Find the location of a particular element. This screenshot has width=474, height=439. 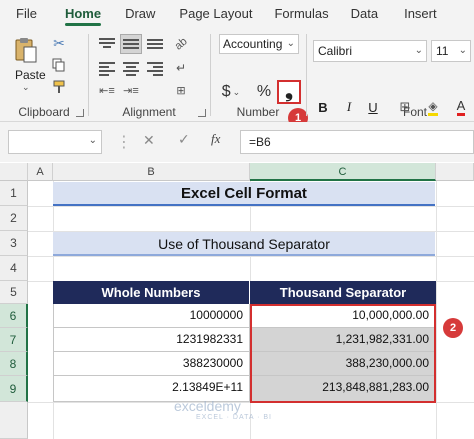

clipboard-launcher-icon is located at coordinates (80, 113).